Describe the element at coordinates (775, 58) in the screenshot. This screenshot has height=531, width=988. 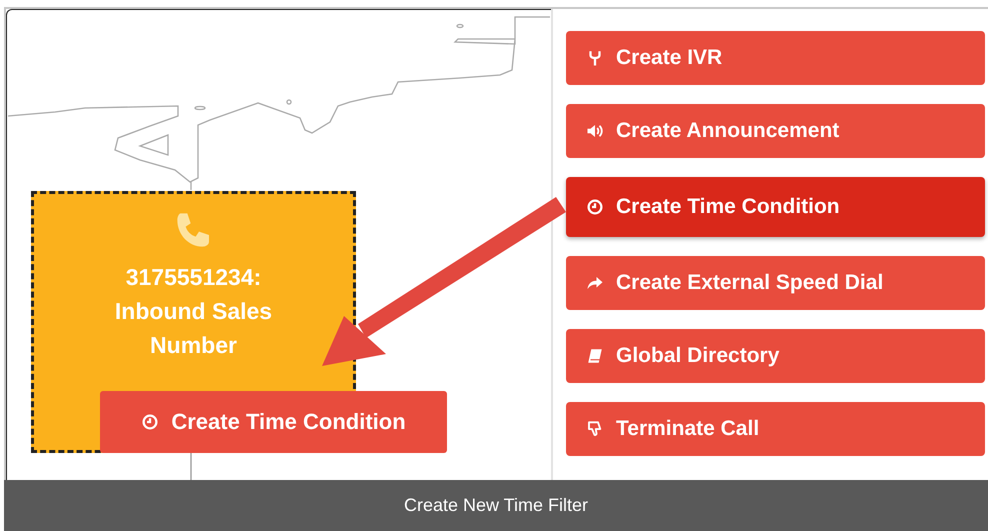
I see `action-button: Create IVR` at that location.